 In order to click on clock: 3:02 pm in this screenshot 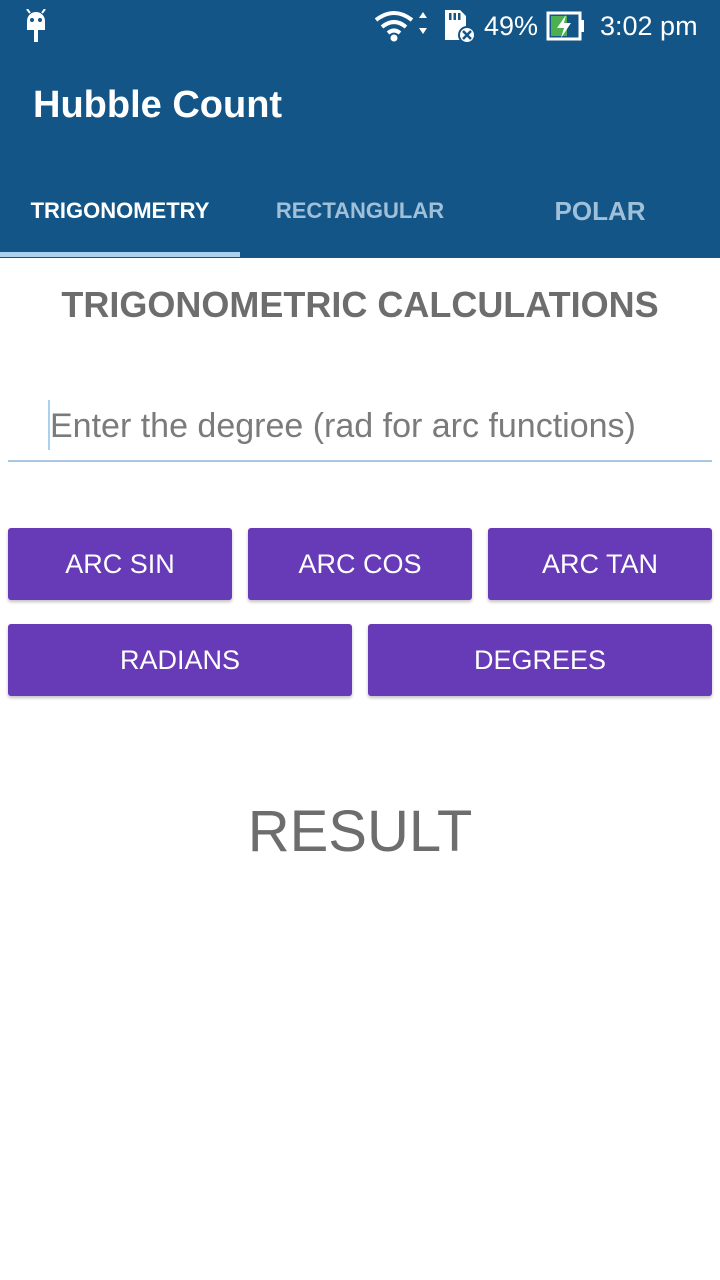, I will do `click(649, 26)`.